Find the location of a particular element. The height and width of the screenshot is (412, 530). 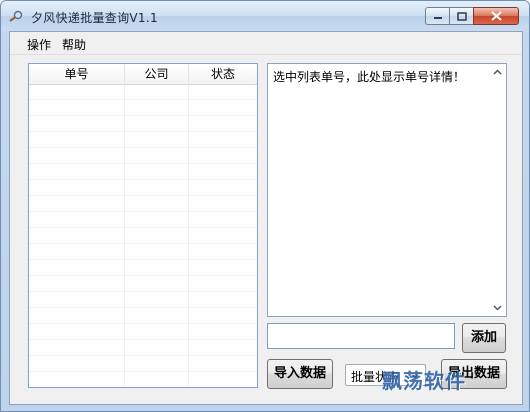

close-icon is located at coordinates (496, 16).